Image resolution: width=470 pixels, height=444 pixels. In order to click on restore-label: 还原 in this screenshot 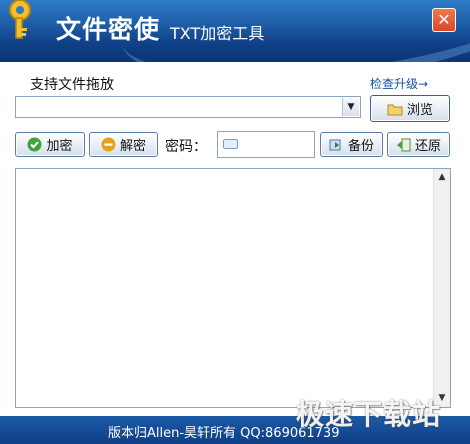, I will do `click(427, 146)`.